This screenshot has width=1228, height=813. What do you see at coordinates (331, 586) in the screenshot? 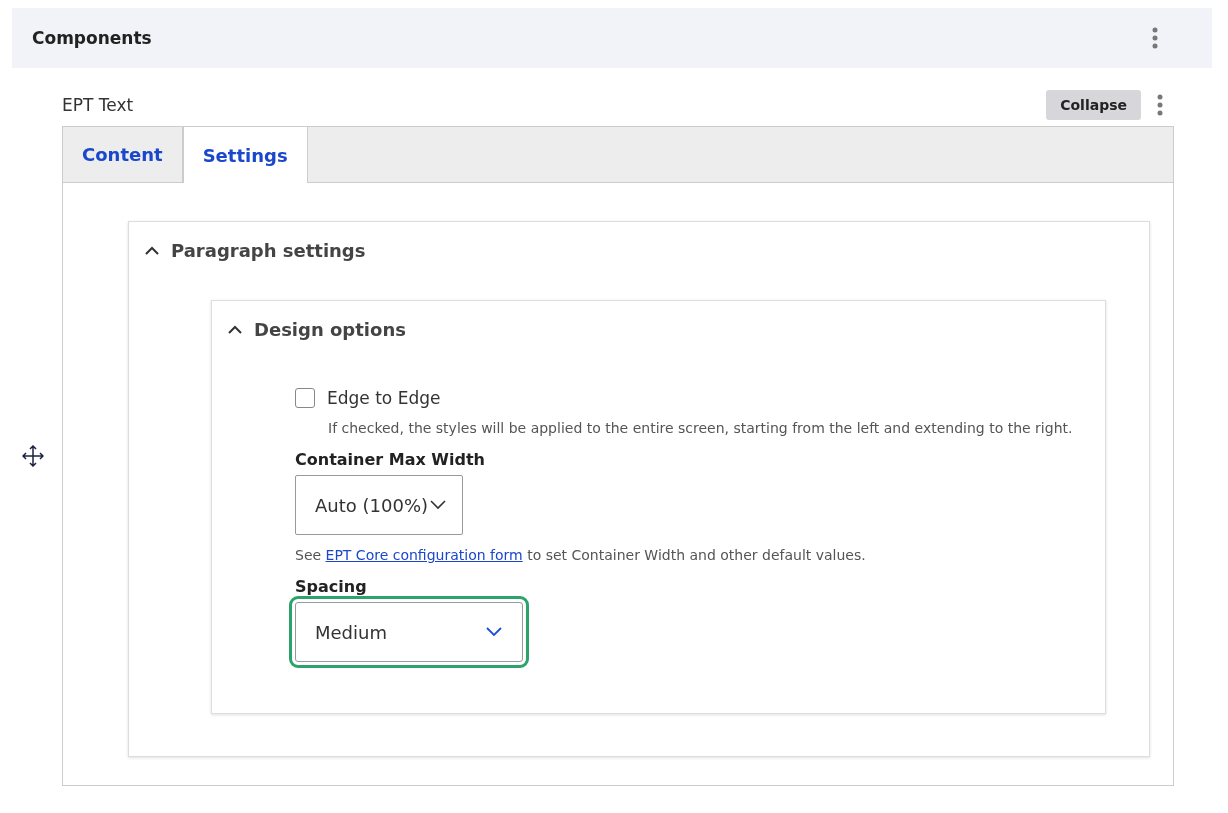
I see `field-label: Spacing` at bounding box center [331, 586].